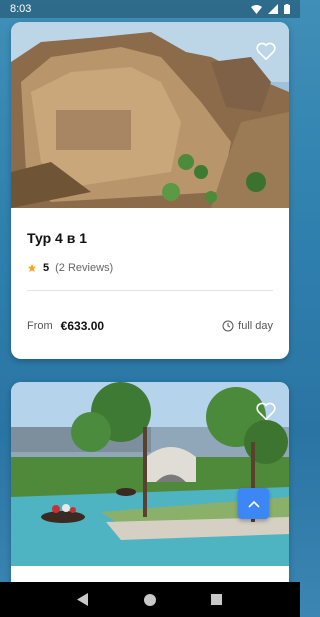 Image resolution: width=320 pixels, height=617 pixels. I want to click on status-bar: 8:03, so click(150, 9).